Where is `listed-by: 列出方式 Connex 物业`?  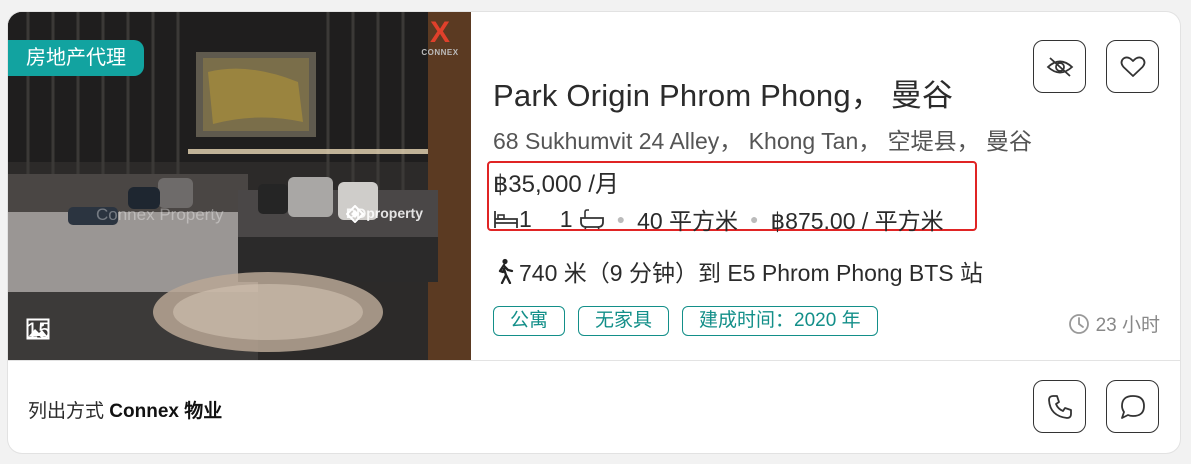 listed-by: 列出方式 Connex 物业 is located at coordinates (125, 409).